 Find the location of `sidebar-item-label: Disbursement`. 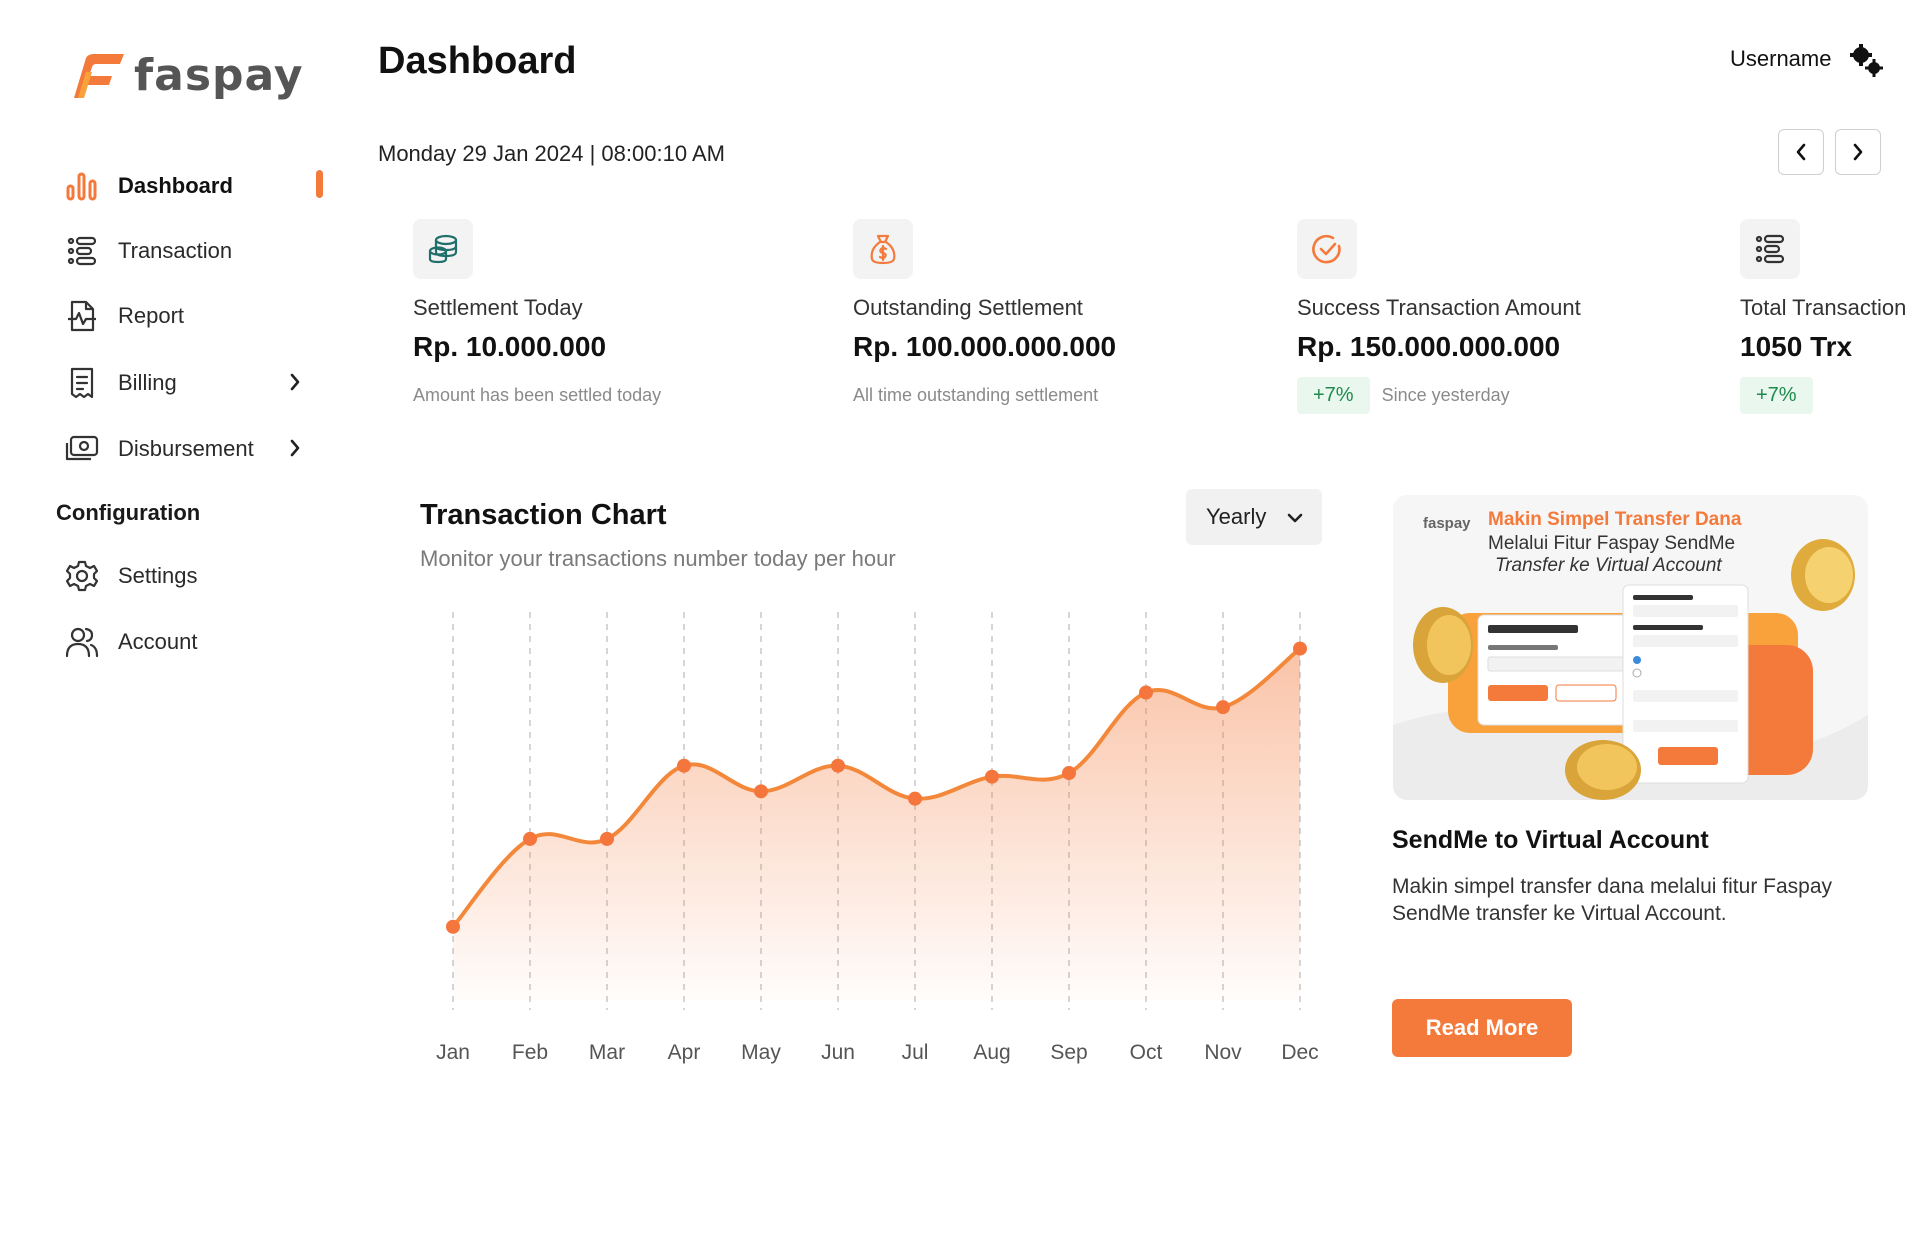

sidebar-item-label: Disbursement is located at coordinates (186, 448).